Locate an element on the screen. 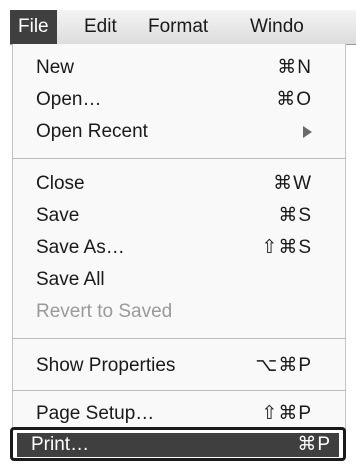  menu-item-label: Save All is located at coordinates (70, 279).